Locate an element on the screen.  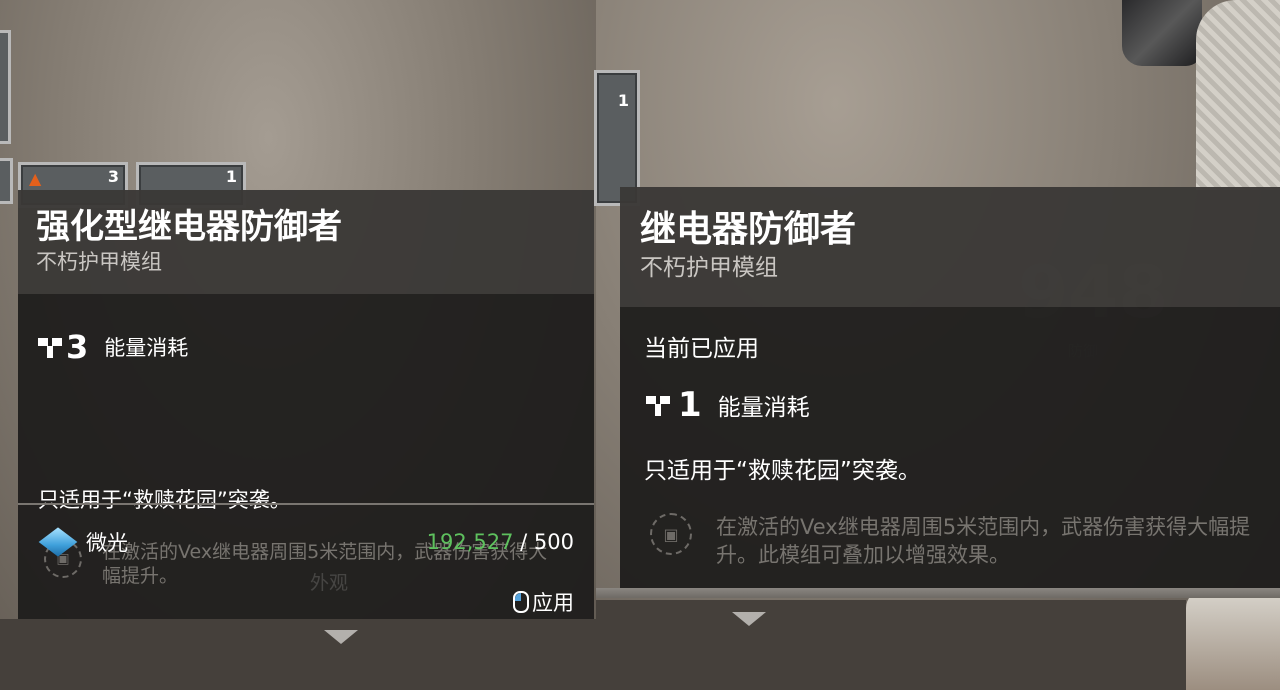
left-edge-slot-mid is located at coordinates (6, 181).